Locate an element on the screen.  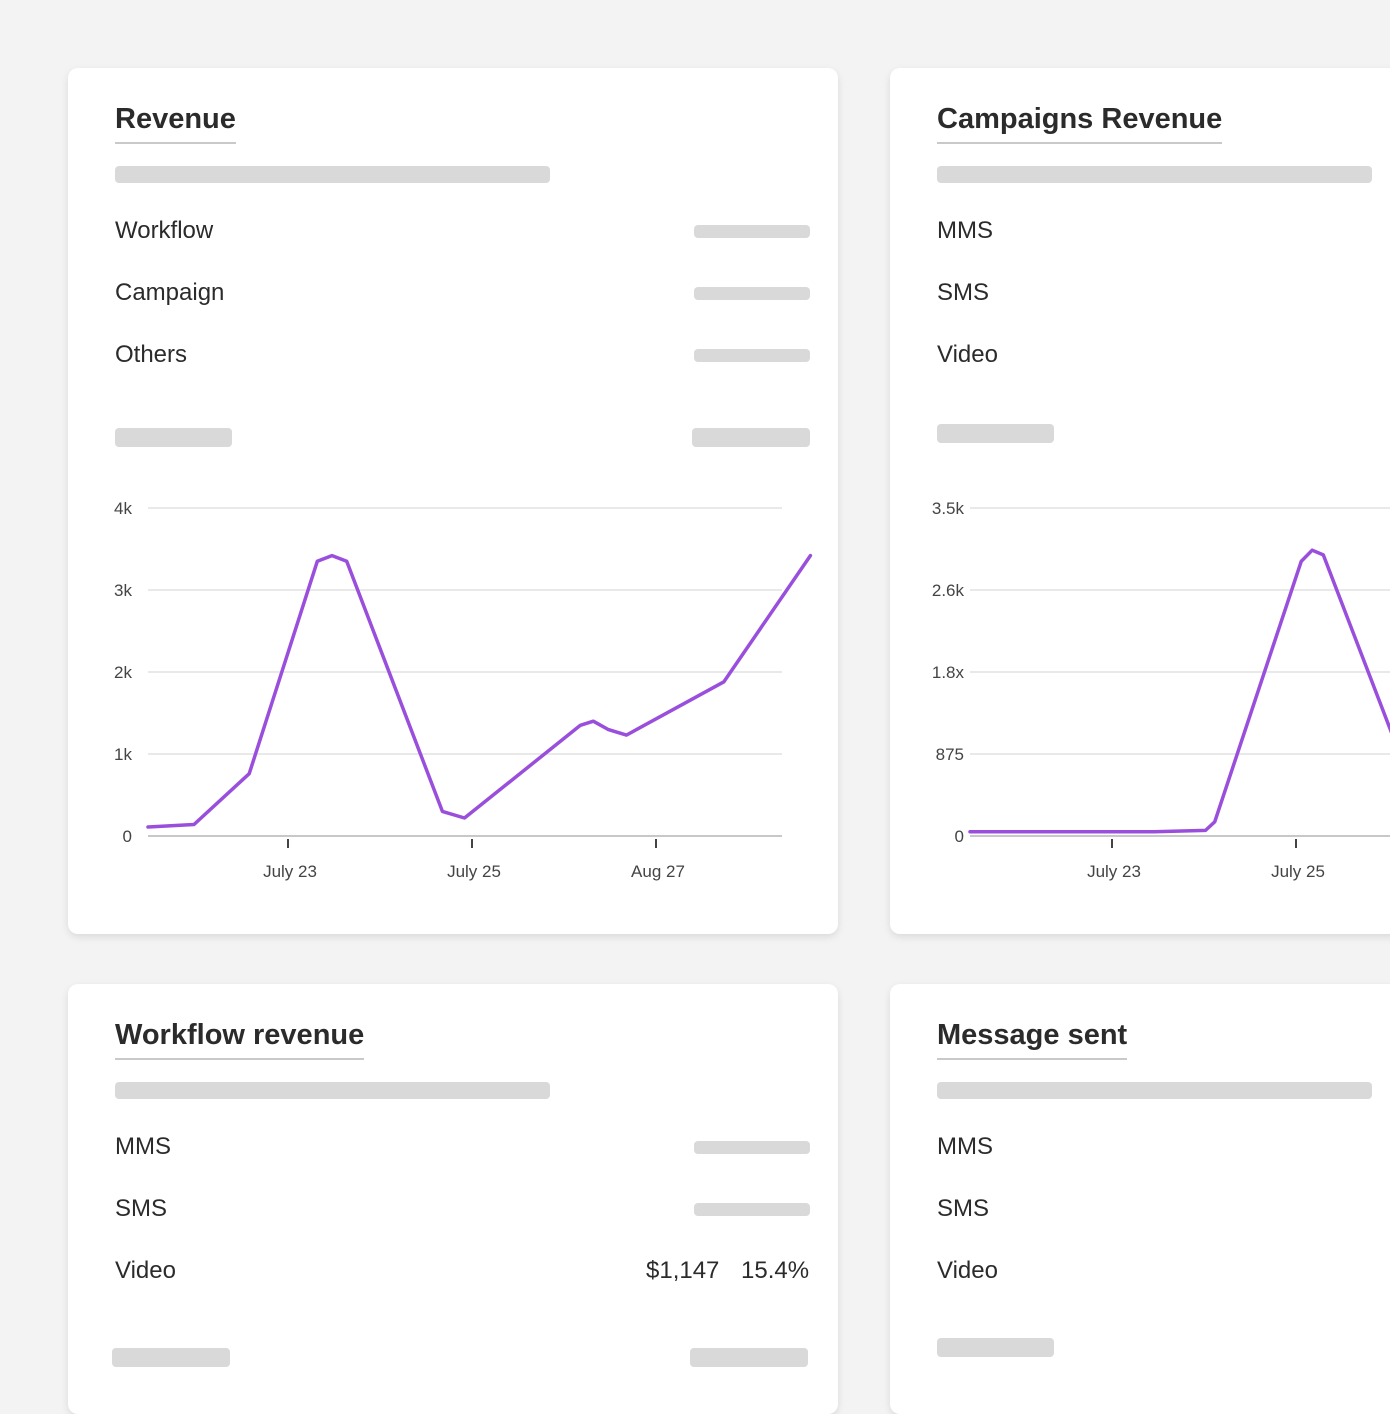
y-tick-label: 1k is located at coordinates (123, 754).